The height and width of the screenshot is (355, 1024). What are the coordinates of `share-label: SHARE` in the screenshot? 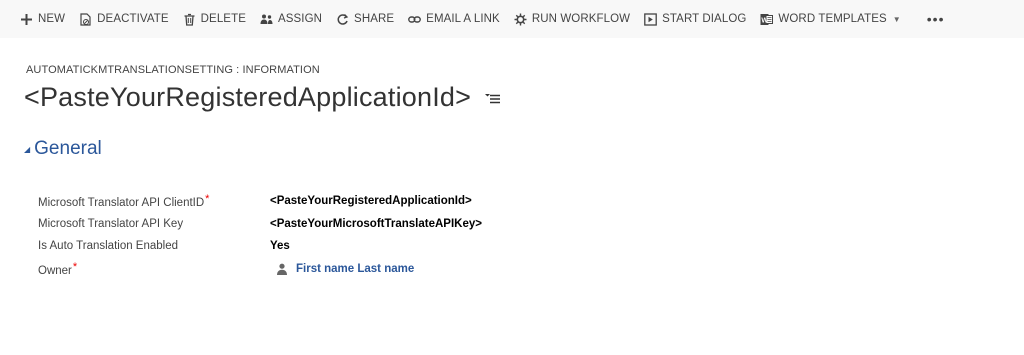 It's located at (374, 19).